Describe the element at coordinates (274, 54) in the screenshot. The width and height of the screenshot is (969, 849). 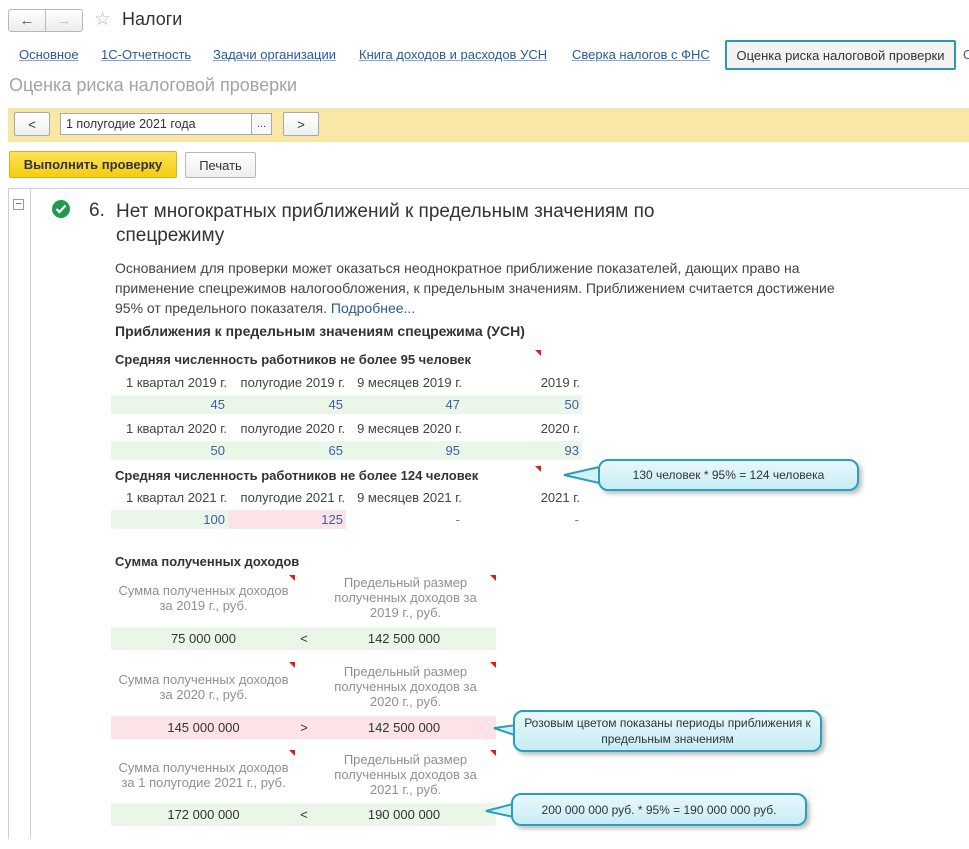
I see `tab-org-tasks: Задачи организации` at that location.